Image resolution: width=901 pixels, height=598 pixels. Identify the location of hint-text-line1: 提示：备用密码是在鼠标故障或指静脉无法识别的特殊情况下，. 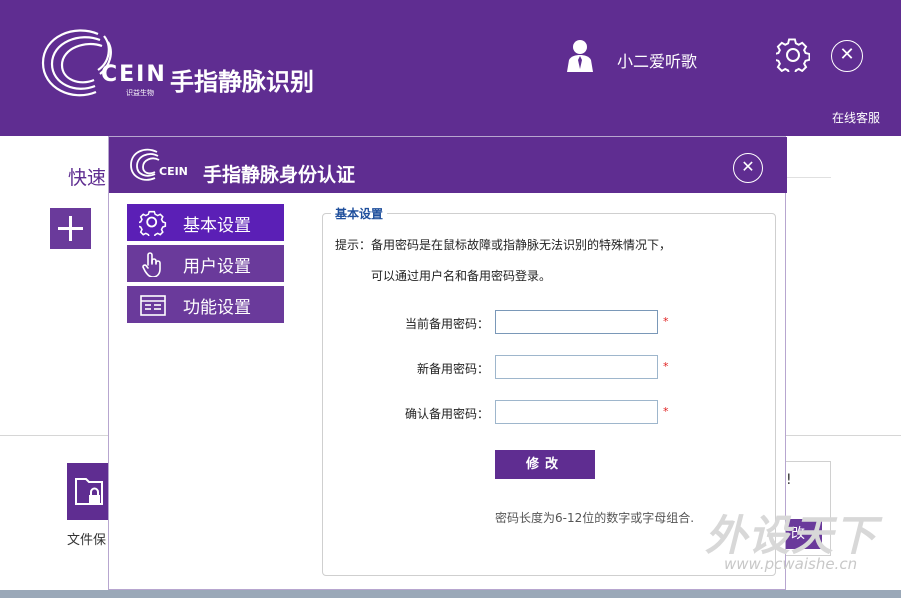
(503, 245).